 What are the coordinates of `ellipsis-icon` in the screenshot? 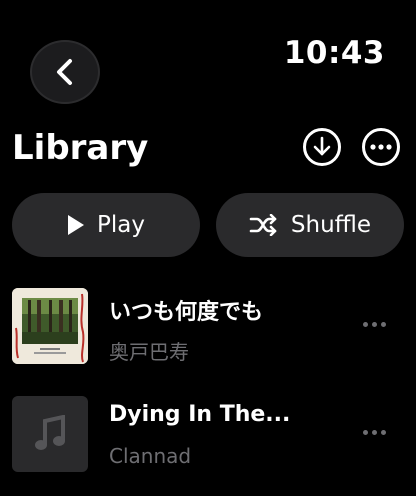 It's located at (381, 147).